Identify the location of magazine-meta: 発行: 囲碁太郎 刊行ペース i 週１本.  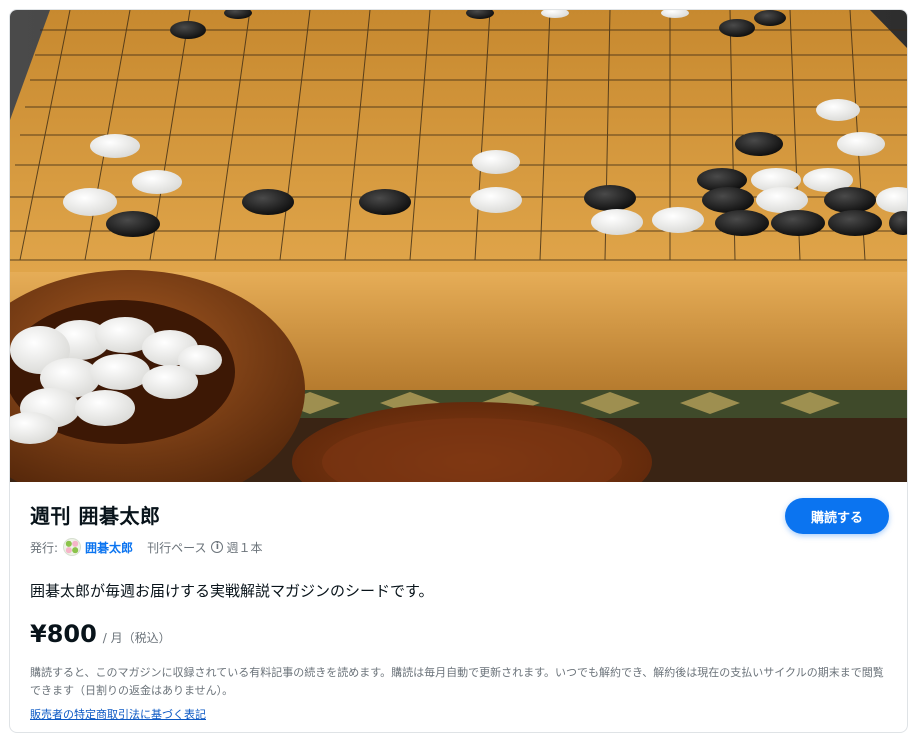
(146, 547).